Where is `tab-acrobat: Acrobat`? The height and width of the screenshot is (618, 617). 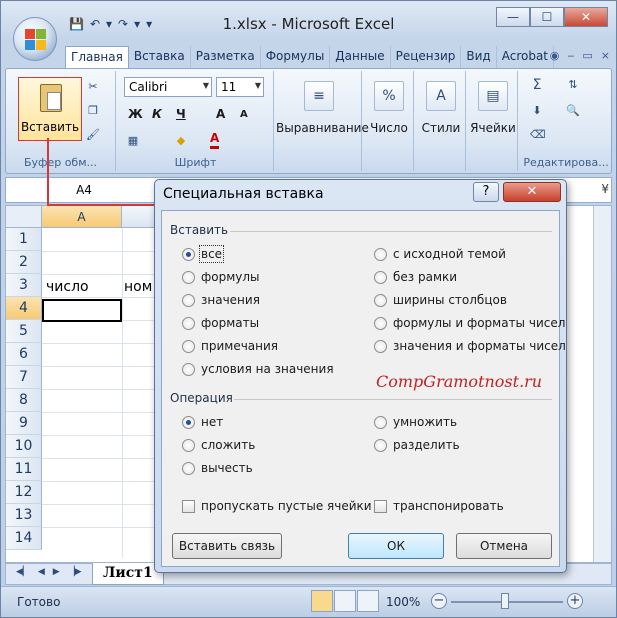 tab-acrobat: Acrobat is located at coordinates (526, 57).